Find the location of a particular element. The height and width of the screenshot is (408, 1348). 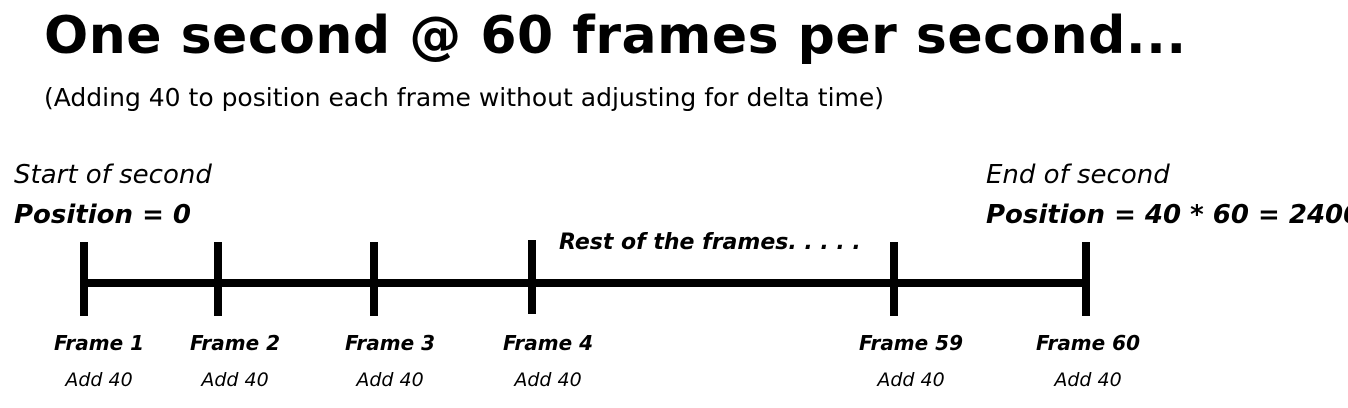

frame-4-add: Add 40 is located at coordinates (548, 380).